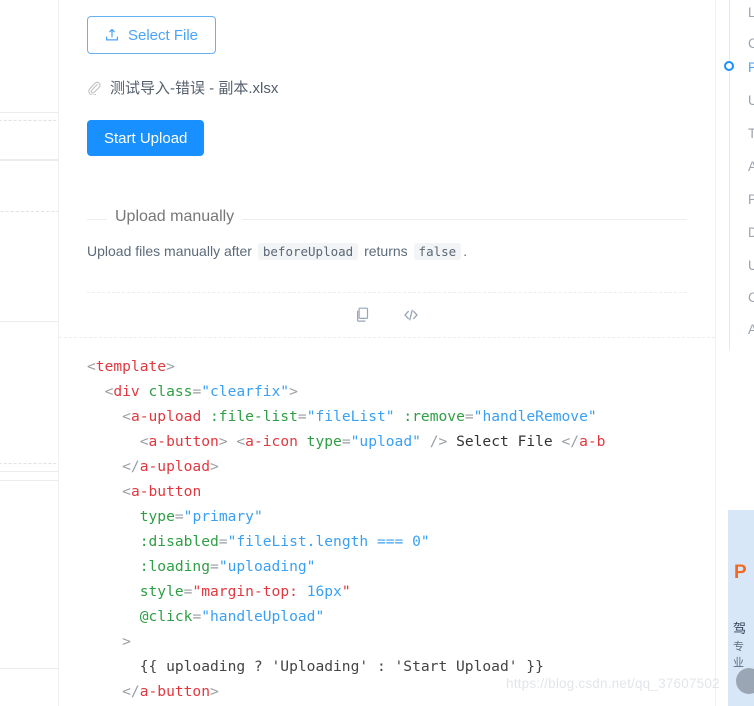 Image resolution: width=754 pixels, height=706 pixels. I want to click on code-token: "primary", so click(223, 516).